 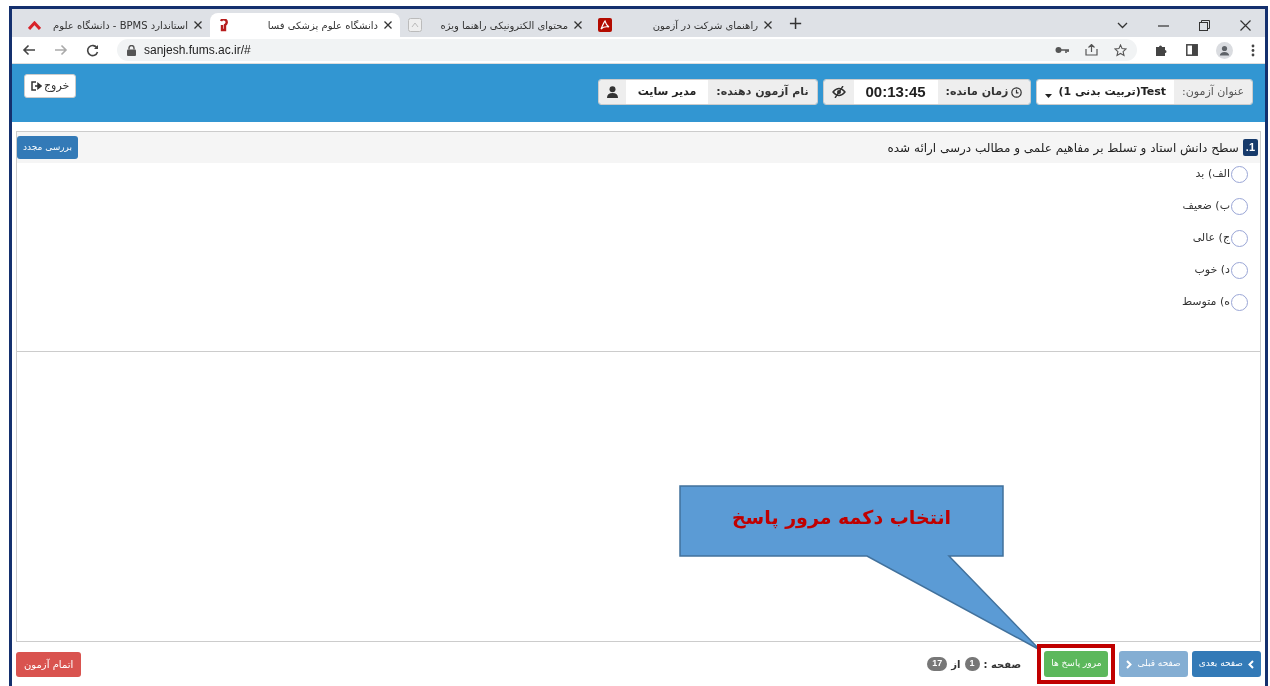 I want to click on examinee-name: مدیر سایت, so click(x=667, y=92).